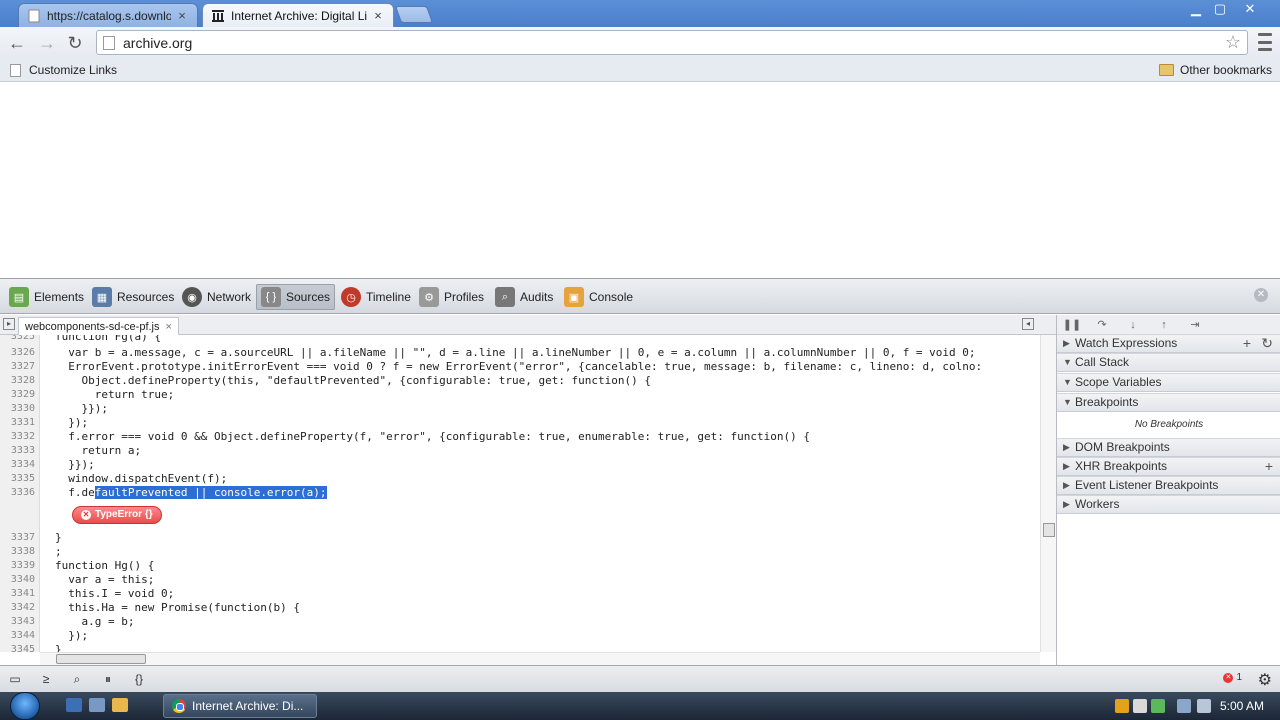 This screenshot has height=720, width=1280. What do you see at coordinates (46, 679) in the screenshot?
I see `show-console-icon: ≥` at bounding box center [46, 679].